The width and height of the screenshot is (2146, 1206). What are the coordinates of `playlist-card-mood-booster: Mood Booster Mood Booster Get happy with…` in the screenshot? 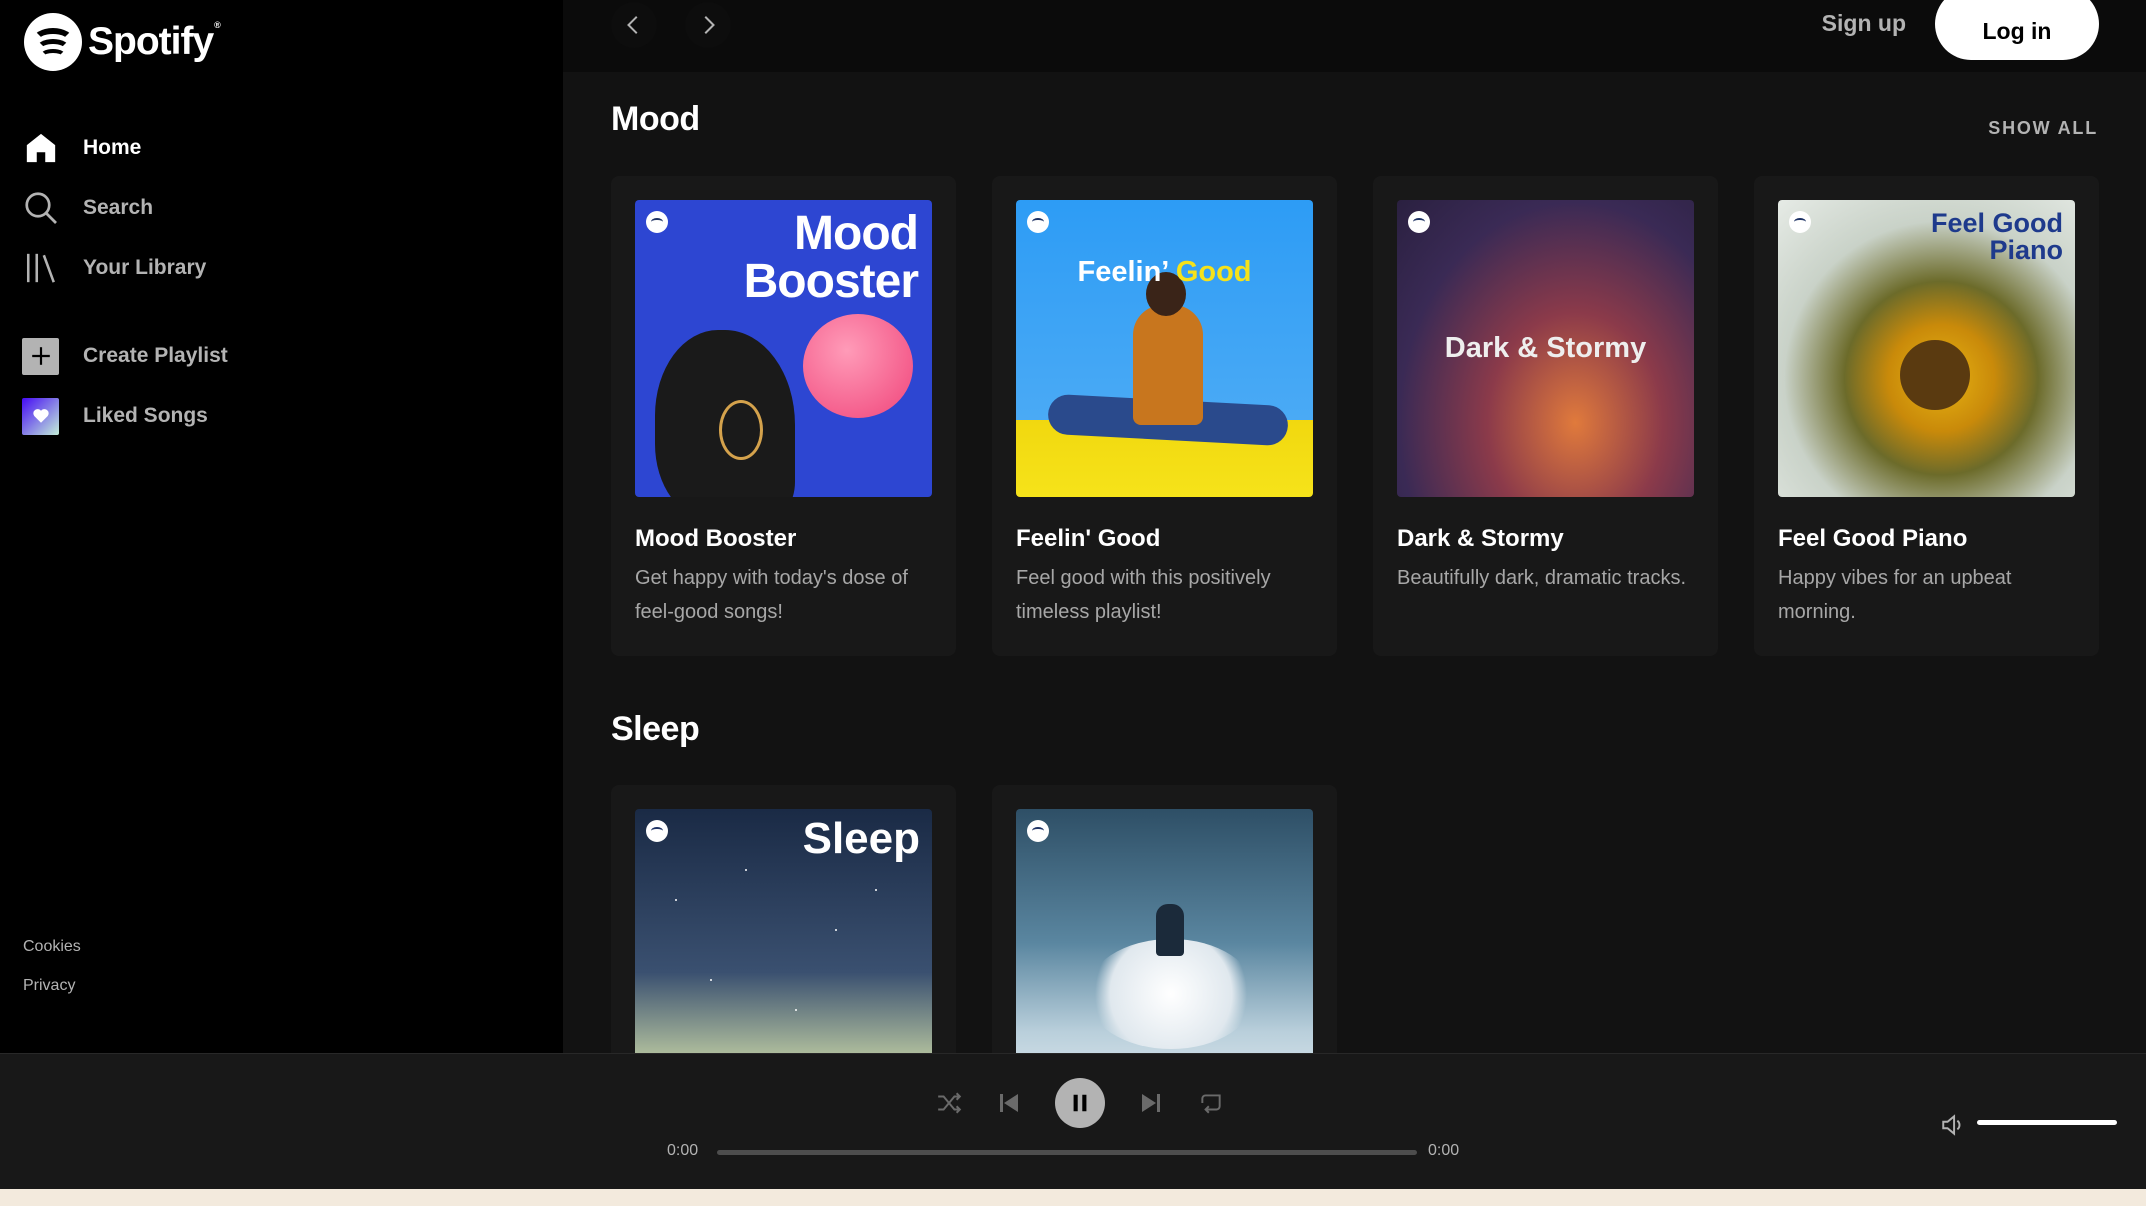 It's located at (783, 416).